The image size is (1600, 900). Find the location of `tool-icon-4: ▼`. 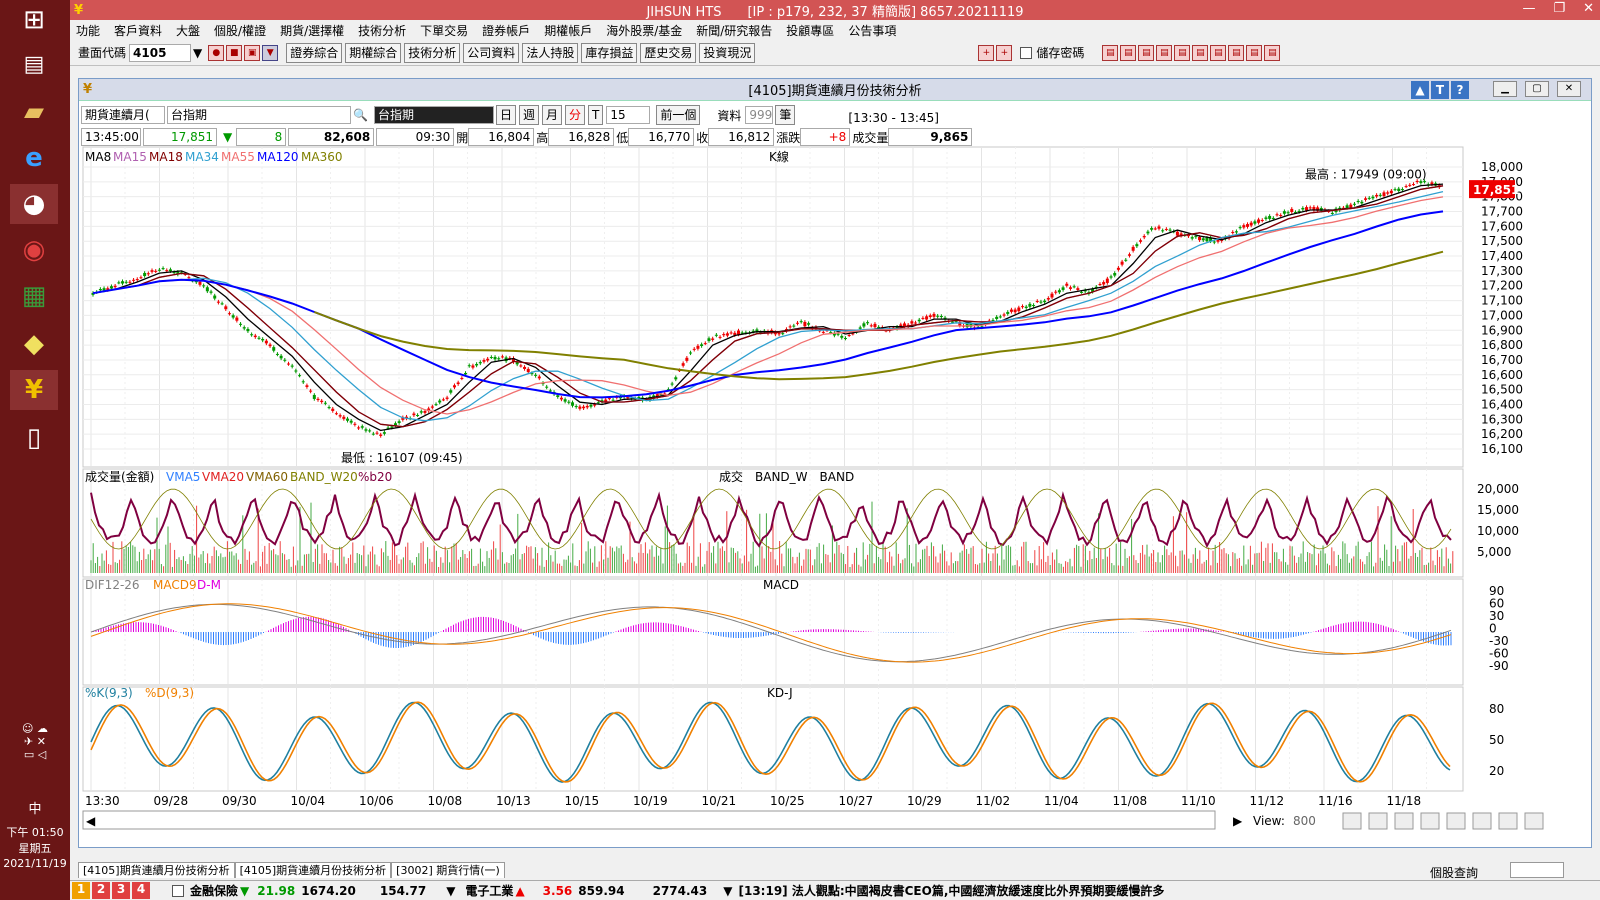

tool-icon-4: ▼ is located at coordinates (270, 52).